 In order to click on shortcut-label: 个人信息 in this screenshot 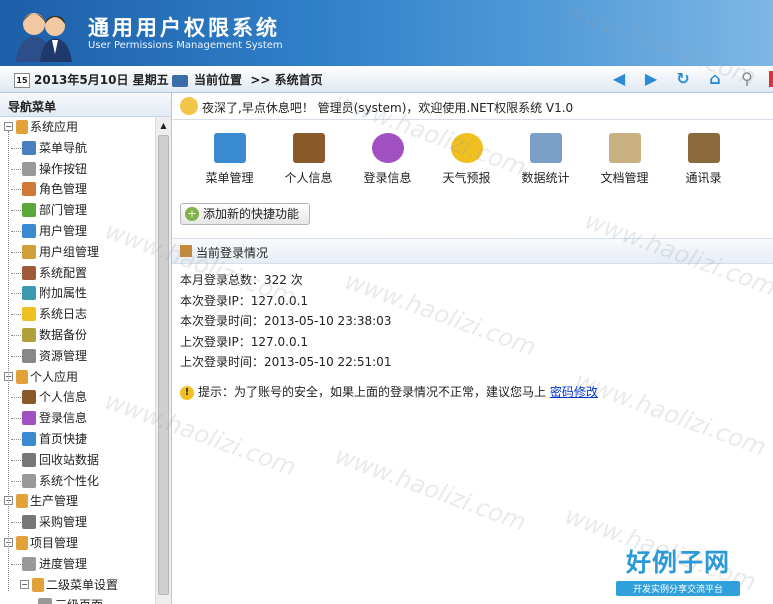, I will do `click(308, 178)`.